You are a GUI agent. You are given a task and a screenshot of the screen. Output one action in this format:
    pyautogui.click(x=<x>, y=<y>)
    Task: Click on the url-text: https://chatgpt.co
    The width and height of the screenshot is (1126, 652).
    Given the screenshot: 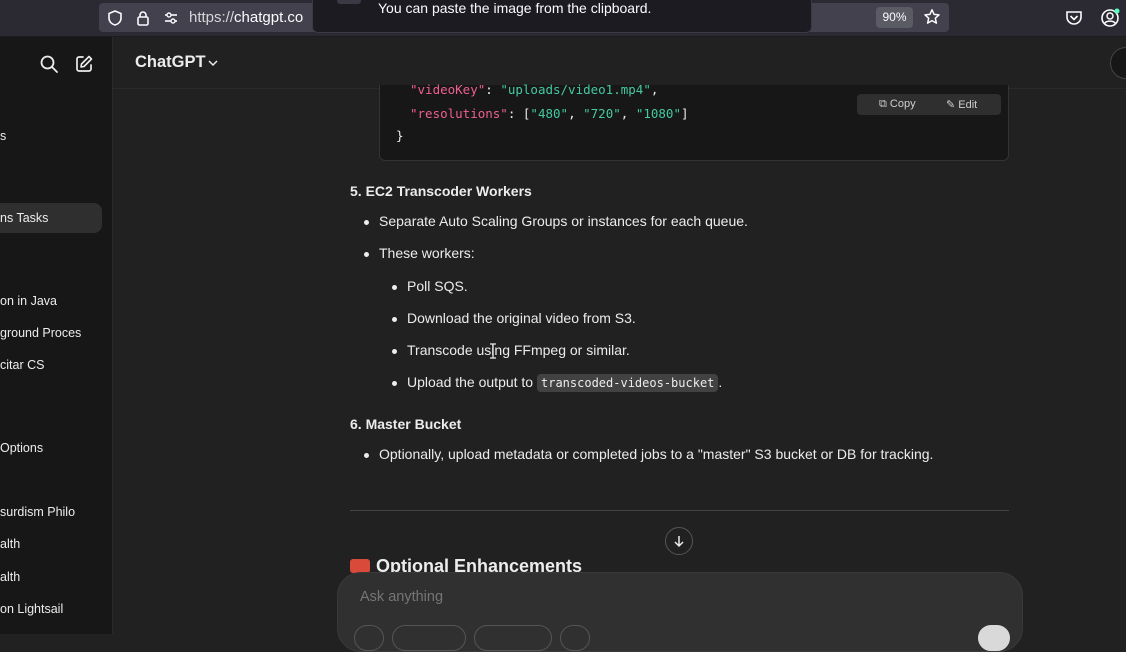 What is the action you would take?
    pyautogui.click(x=246, y=17)
    